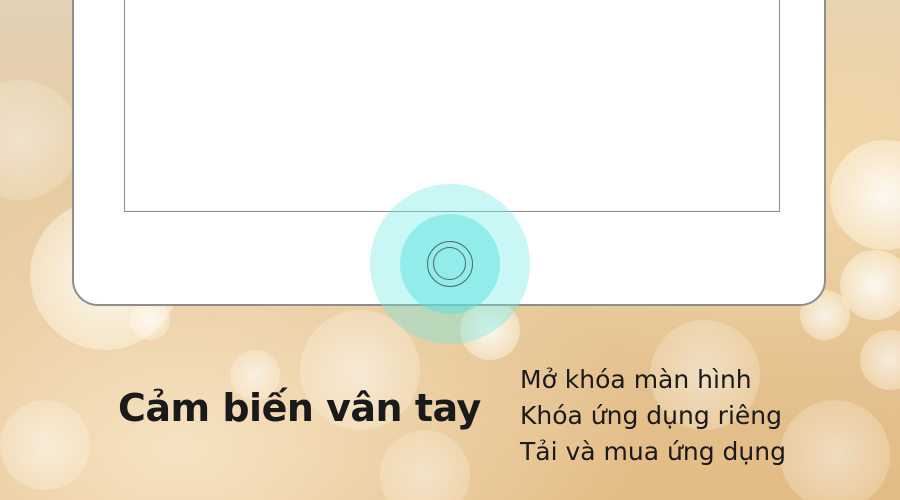 The width and height of the screenshot is (900, 500). Describe the element at coordinates (299, 408) in the screenshot. I see `feature-title: Cảm biến vân tay` at that location.